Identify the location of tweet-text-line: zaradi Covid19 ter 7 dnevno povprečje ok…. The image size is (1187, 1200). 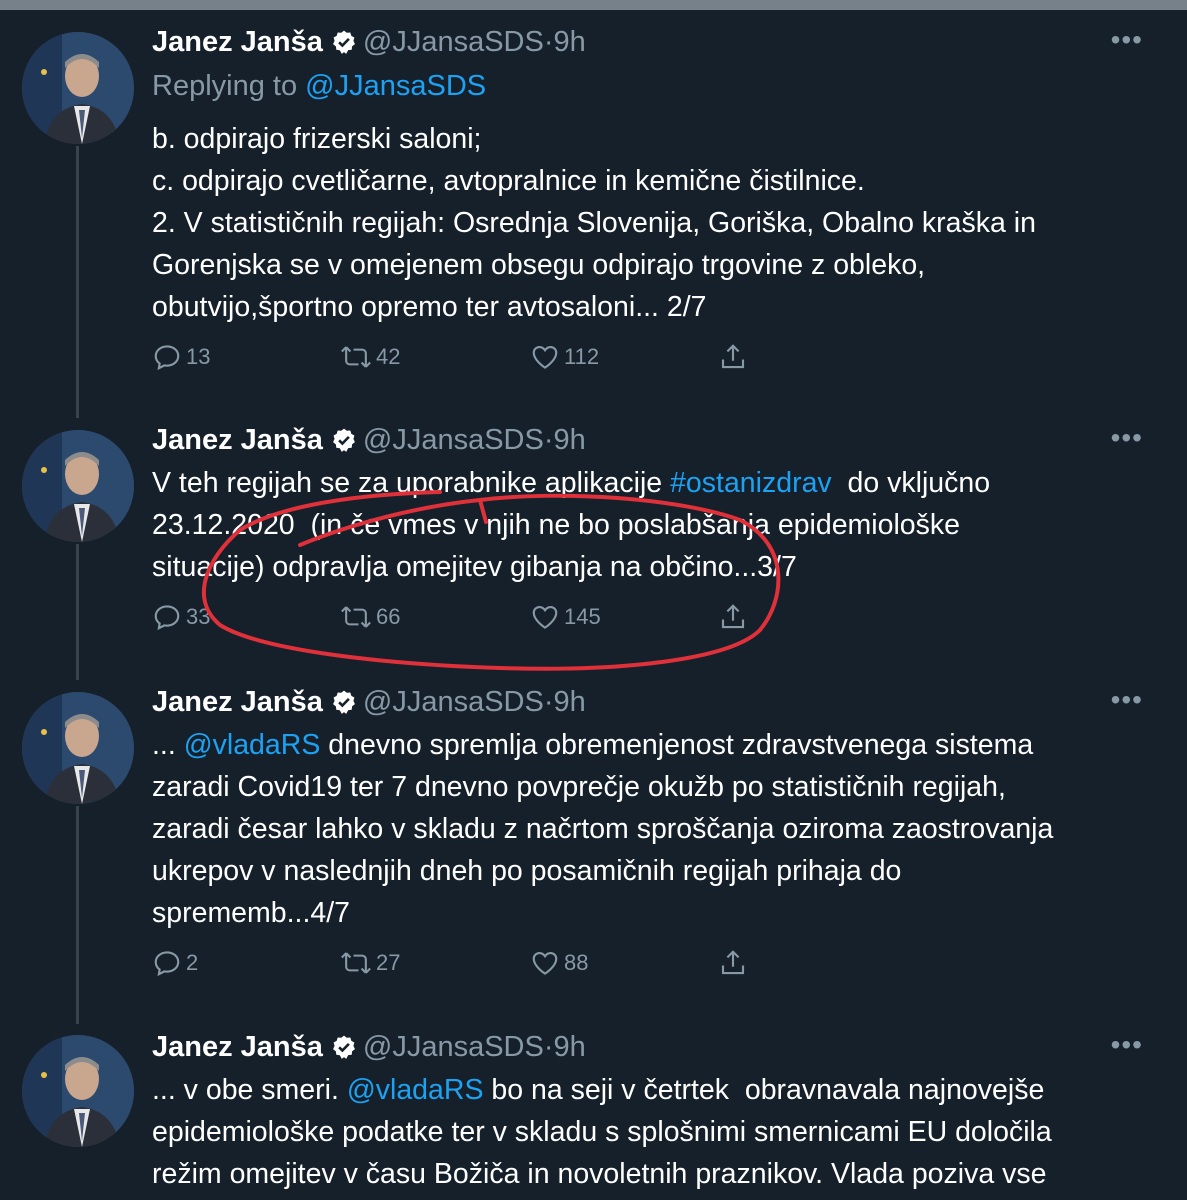
(579, 787).